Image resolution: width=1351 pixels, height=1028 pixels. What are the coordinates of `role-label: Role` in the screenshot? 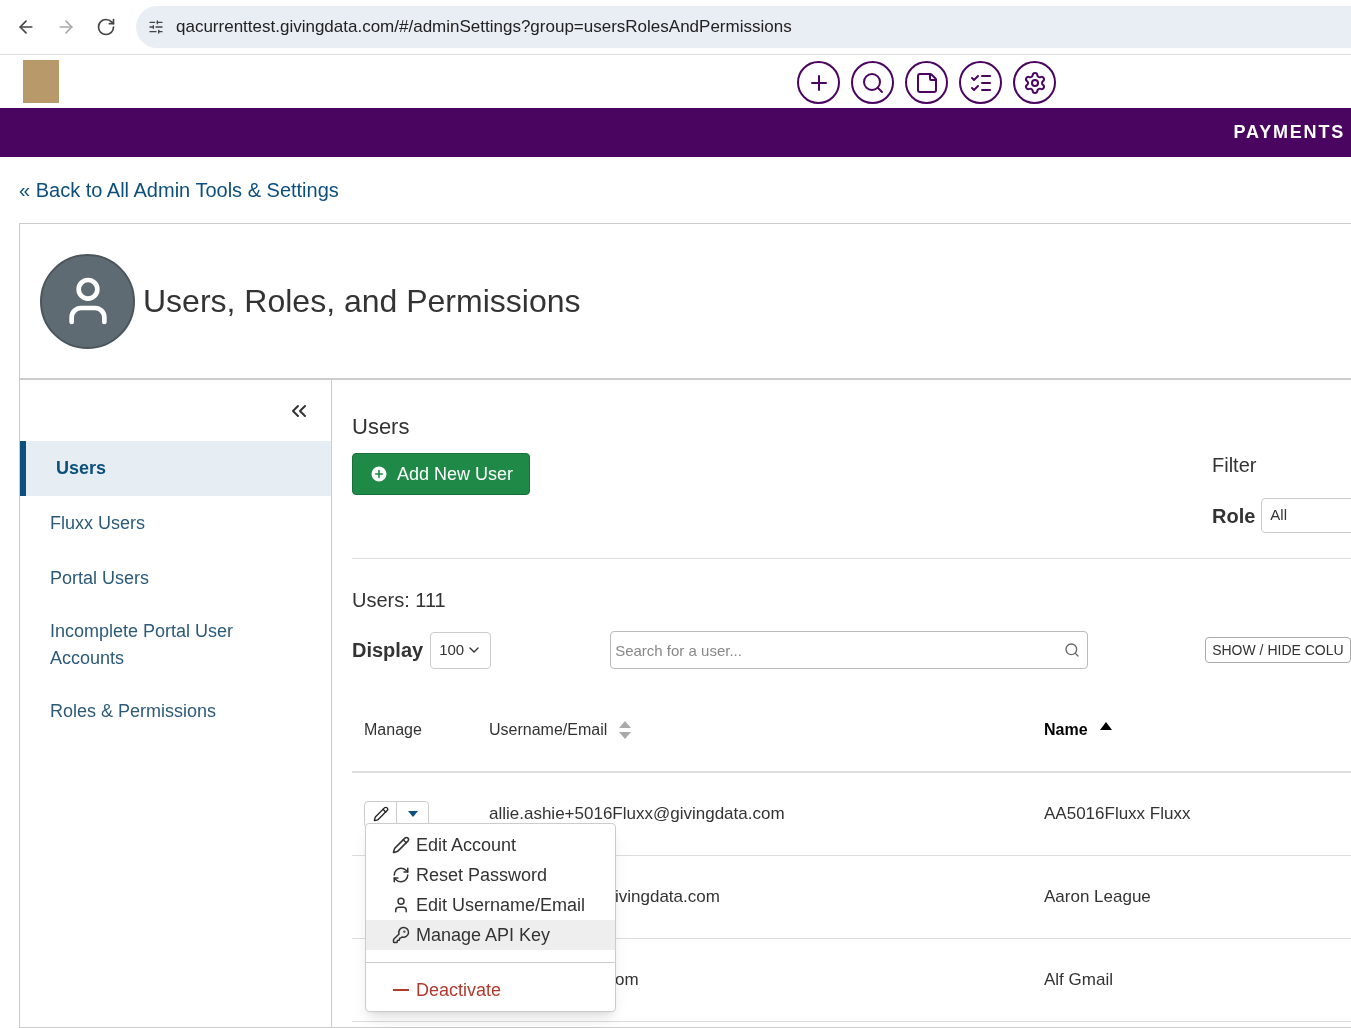 It's located at (1234, 516).